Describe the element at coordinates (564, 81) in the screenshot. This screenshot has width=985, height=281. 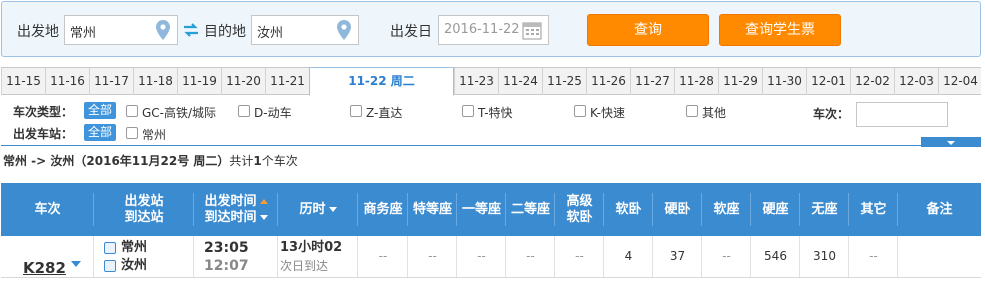
I see `date-tab: 11-25` at that location.